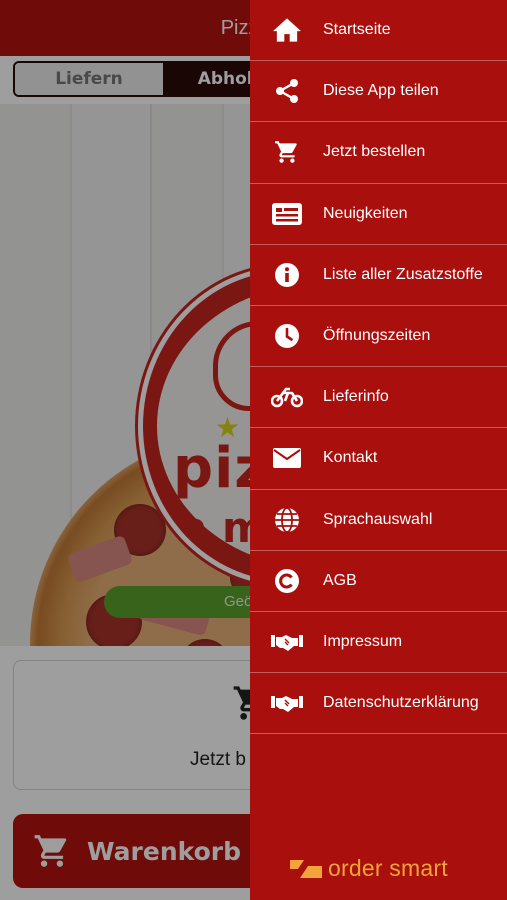  Describe the element at coordinates (378, 520) in the screenshot. I see `menu-item-language: Sprachauswahl` at that location.